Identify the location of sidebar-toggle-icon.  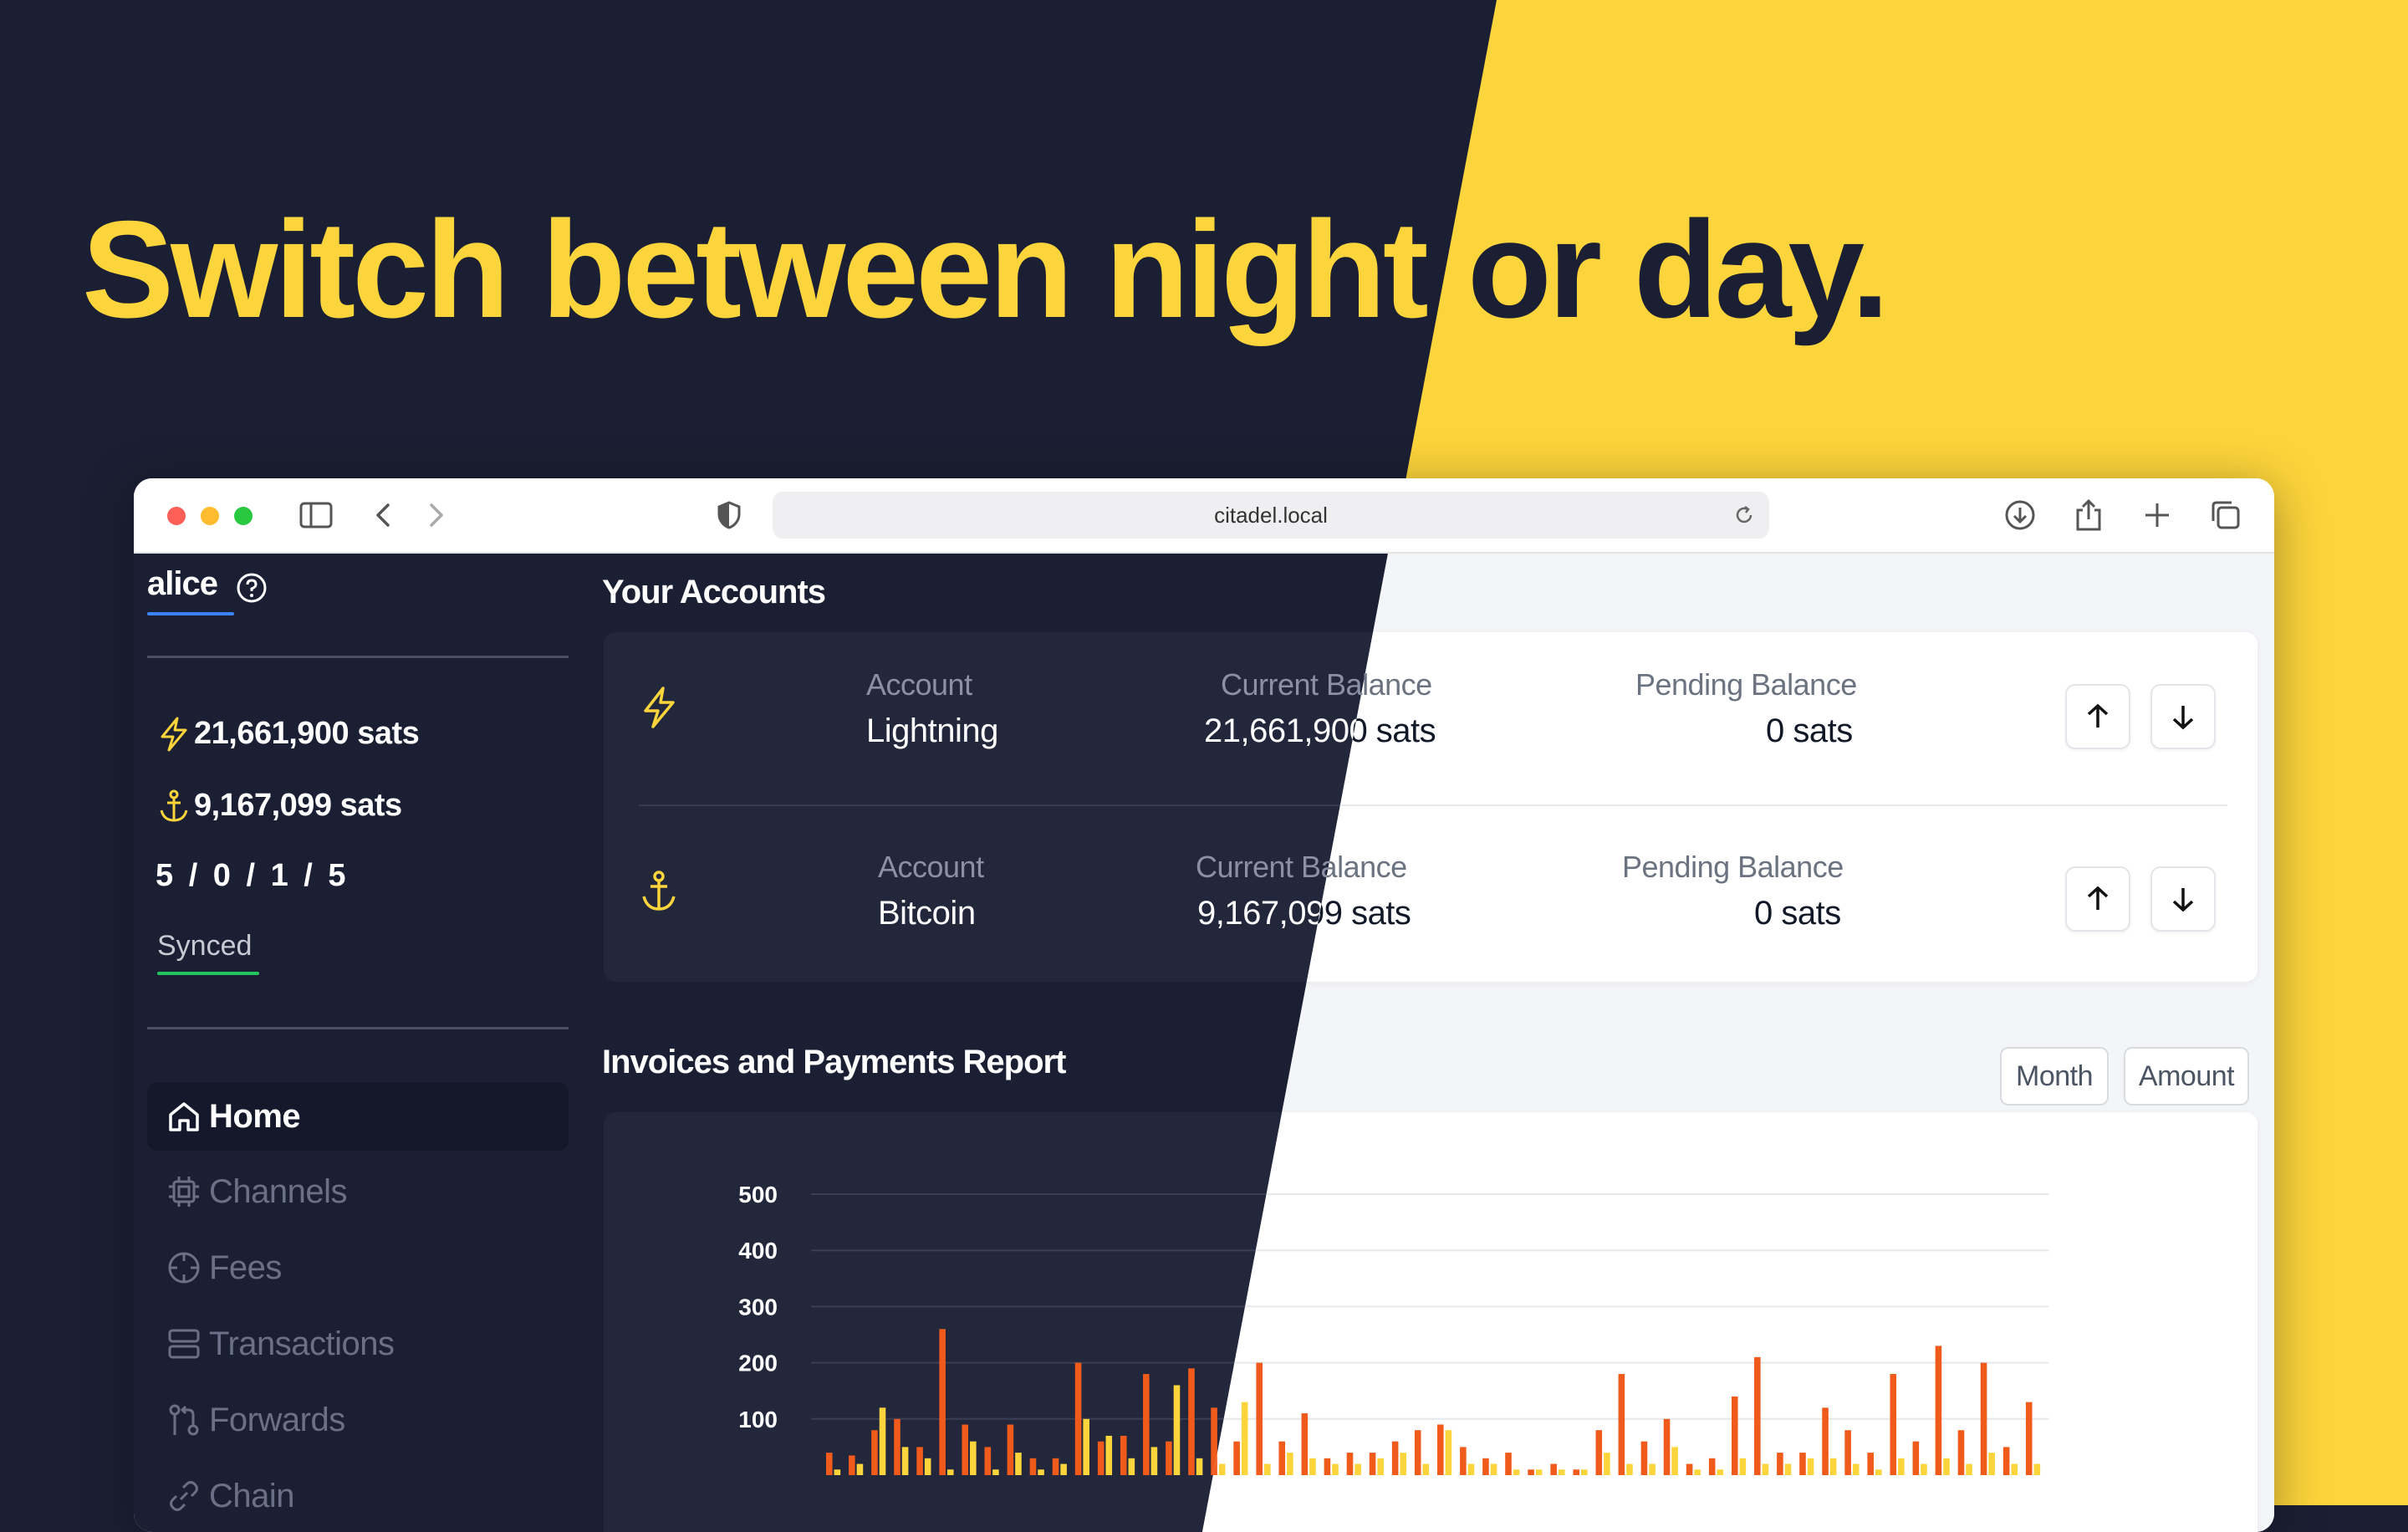
(316, 515).